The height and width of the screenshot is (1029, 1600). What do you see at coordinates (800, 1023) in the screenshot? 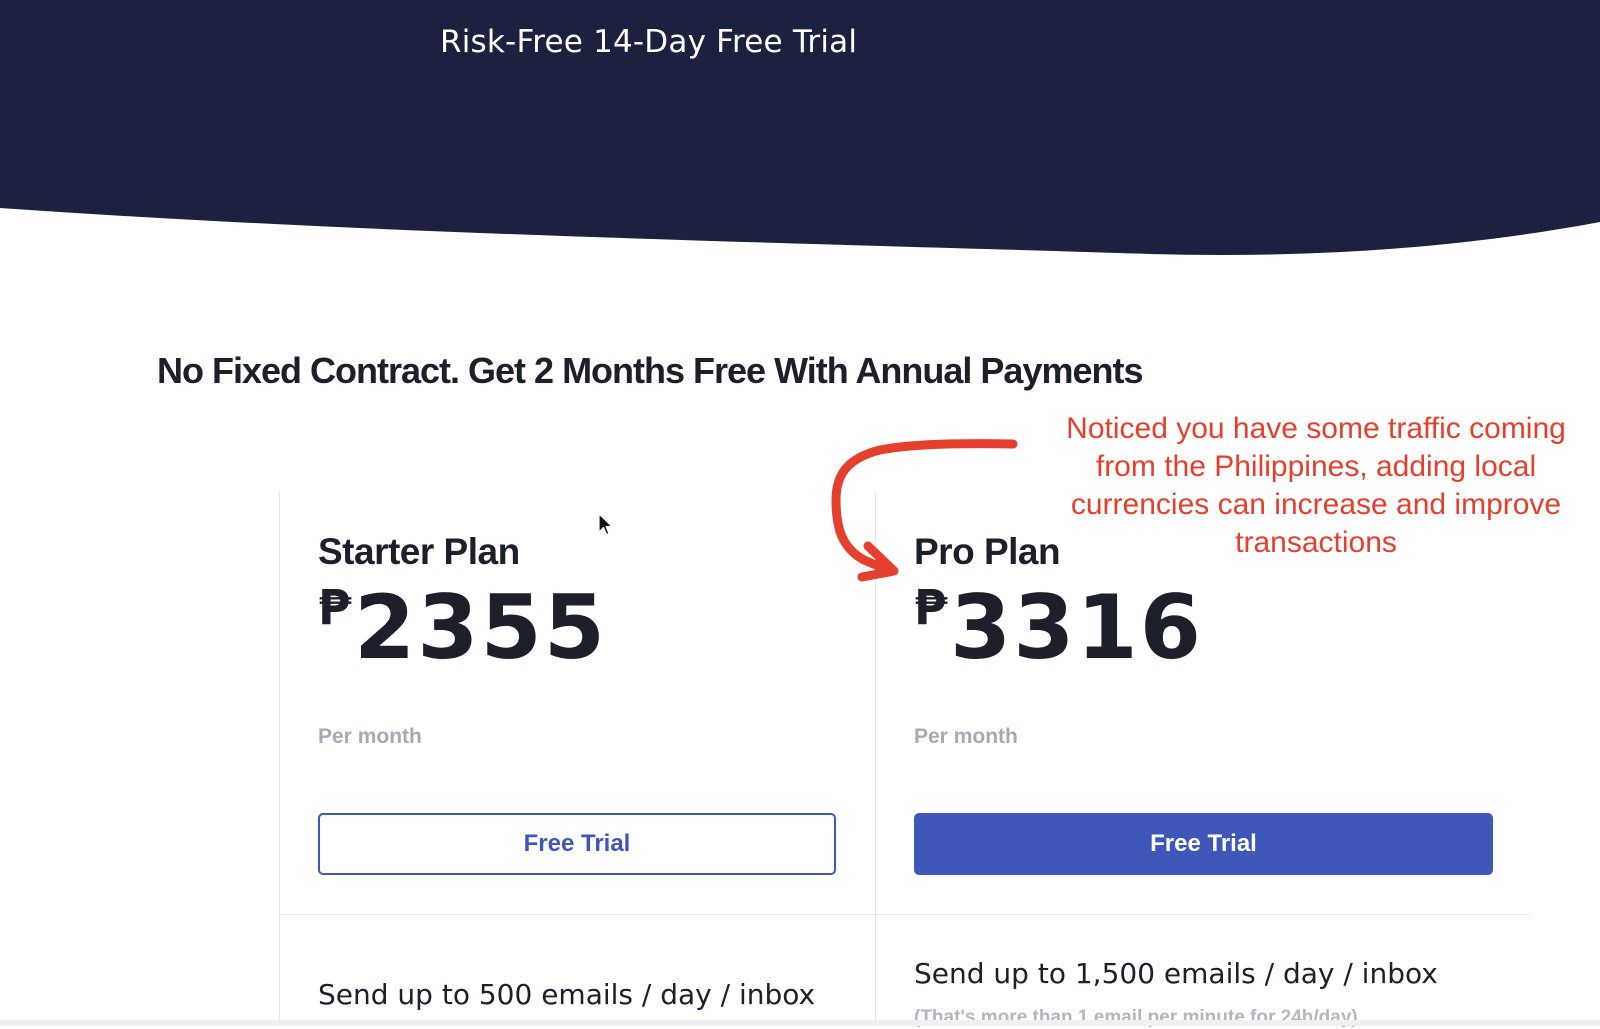
I see `bottom-strip` at bounding box center [800, 1023].